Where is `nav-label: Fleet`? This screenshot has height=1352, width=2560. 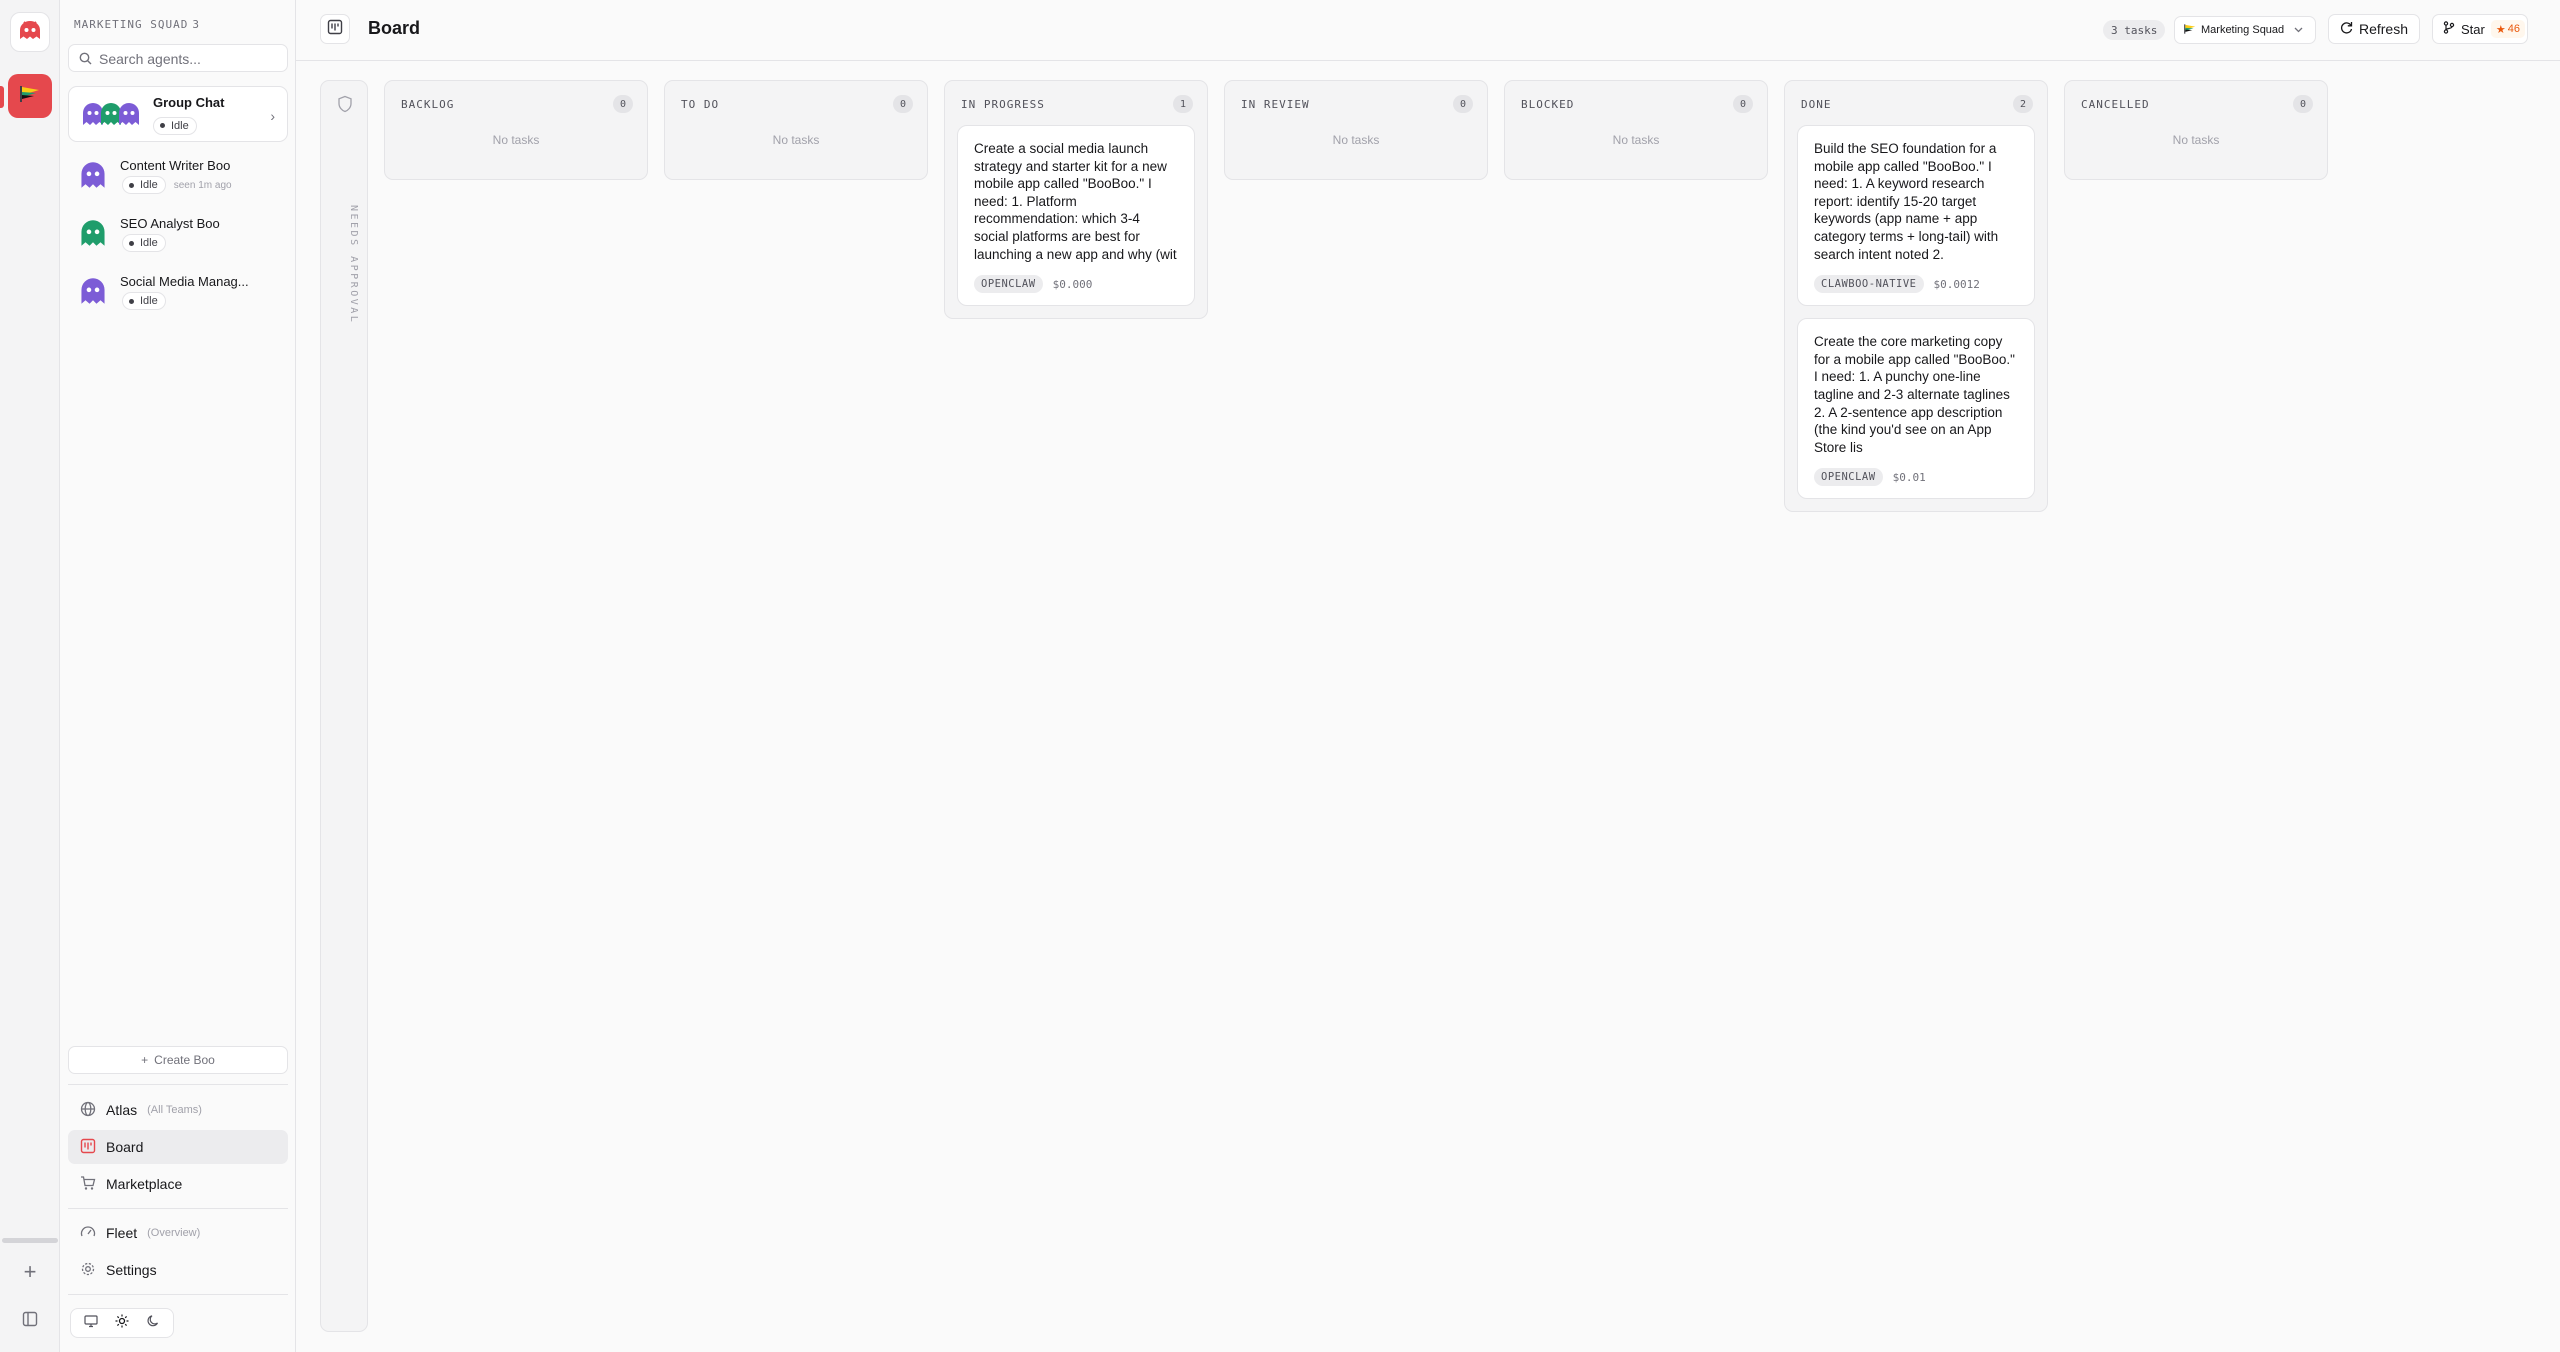
nav-label: Fleet is located at coordinates (122, 1233).